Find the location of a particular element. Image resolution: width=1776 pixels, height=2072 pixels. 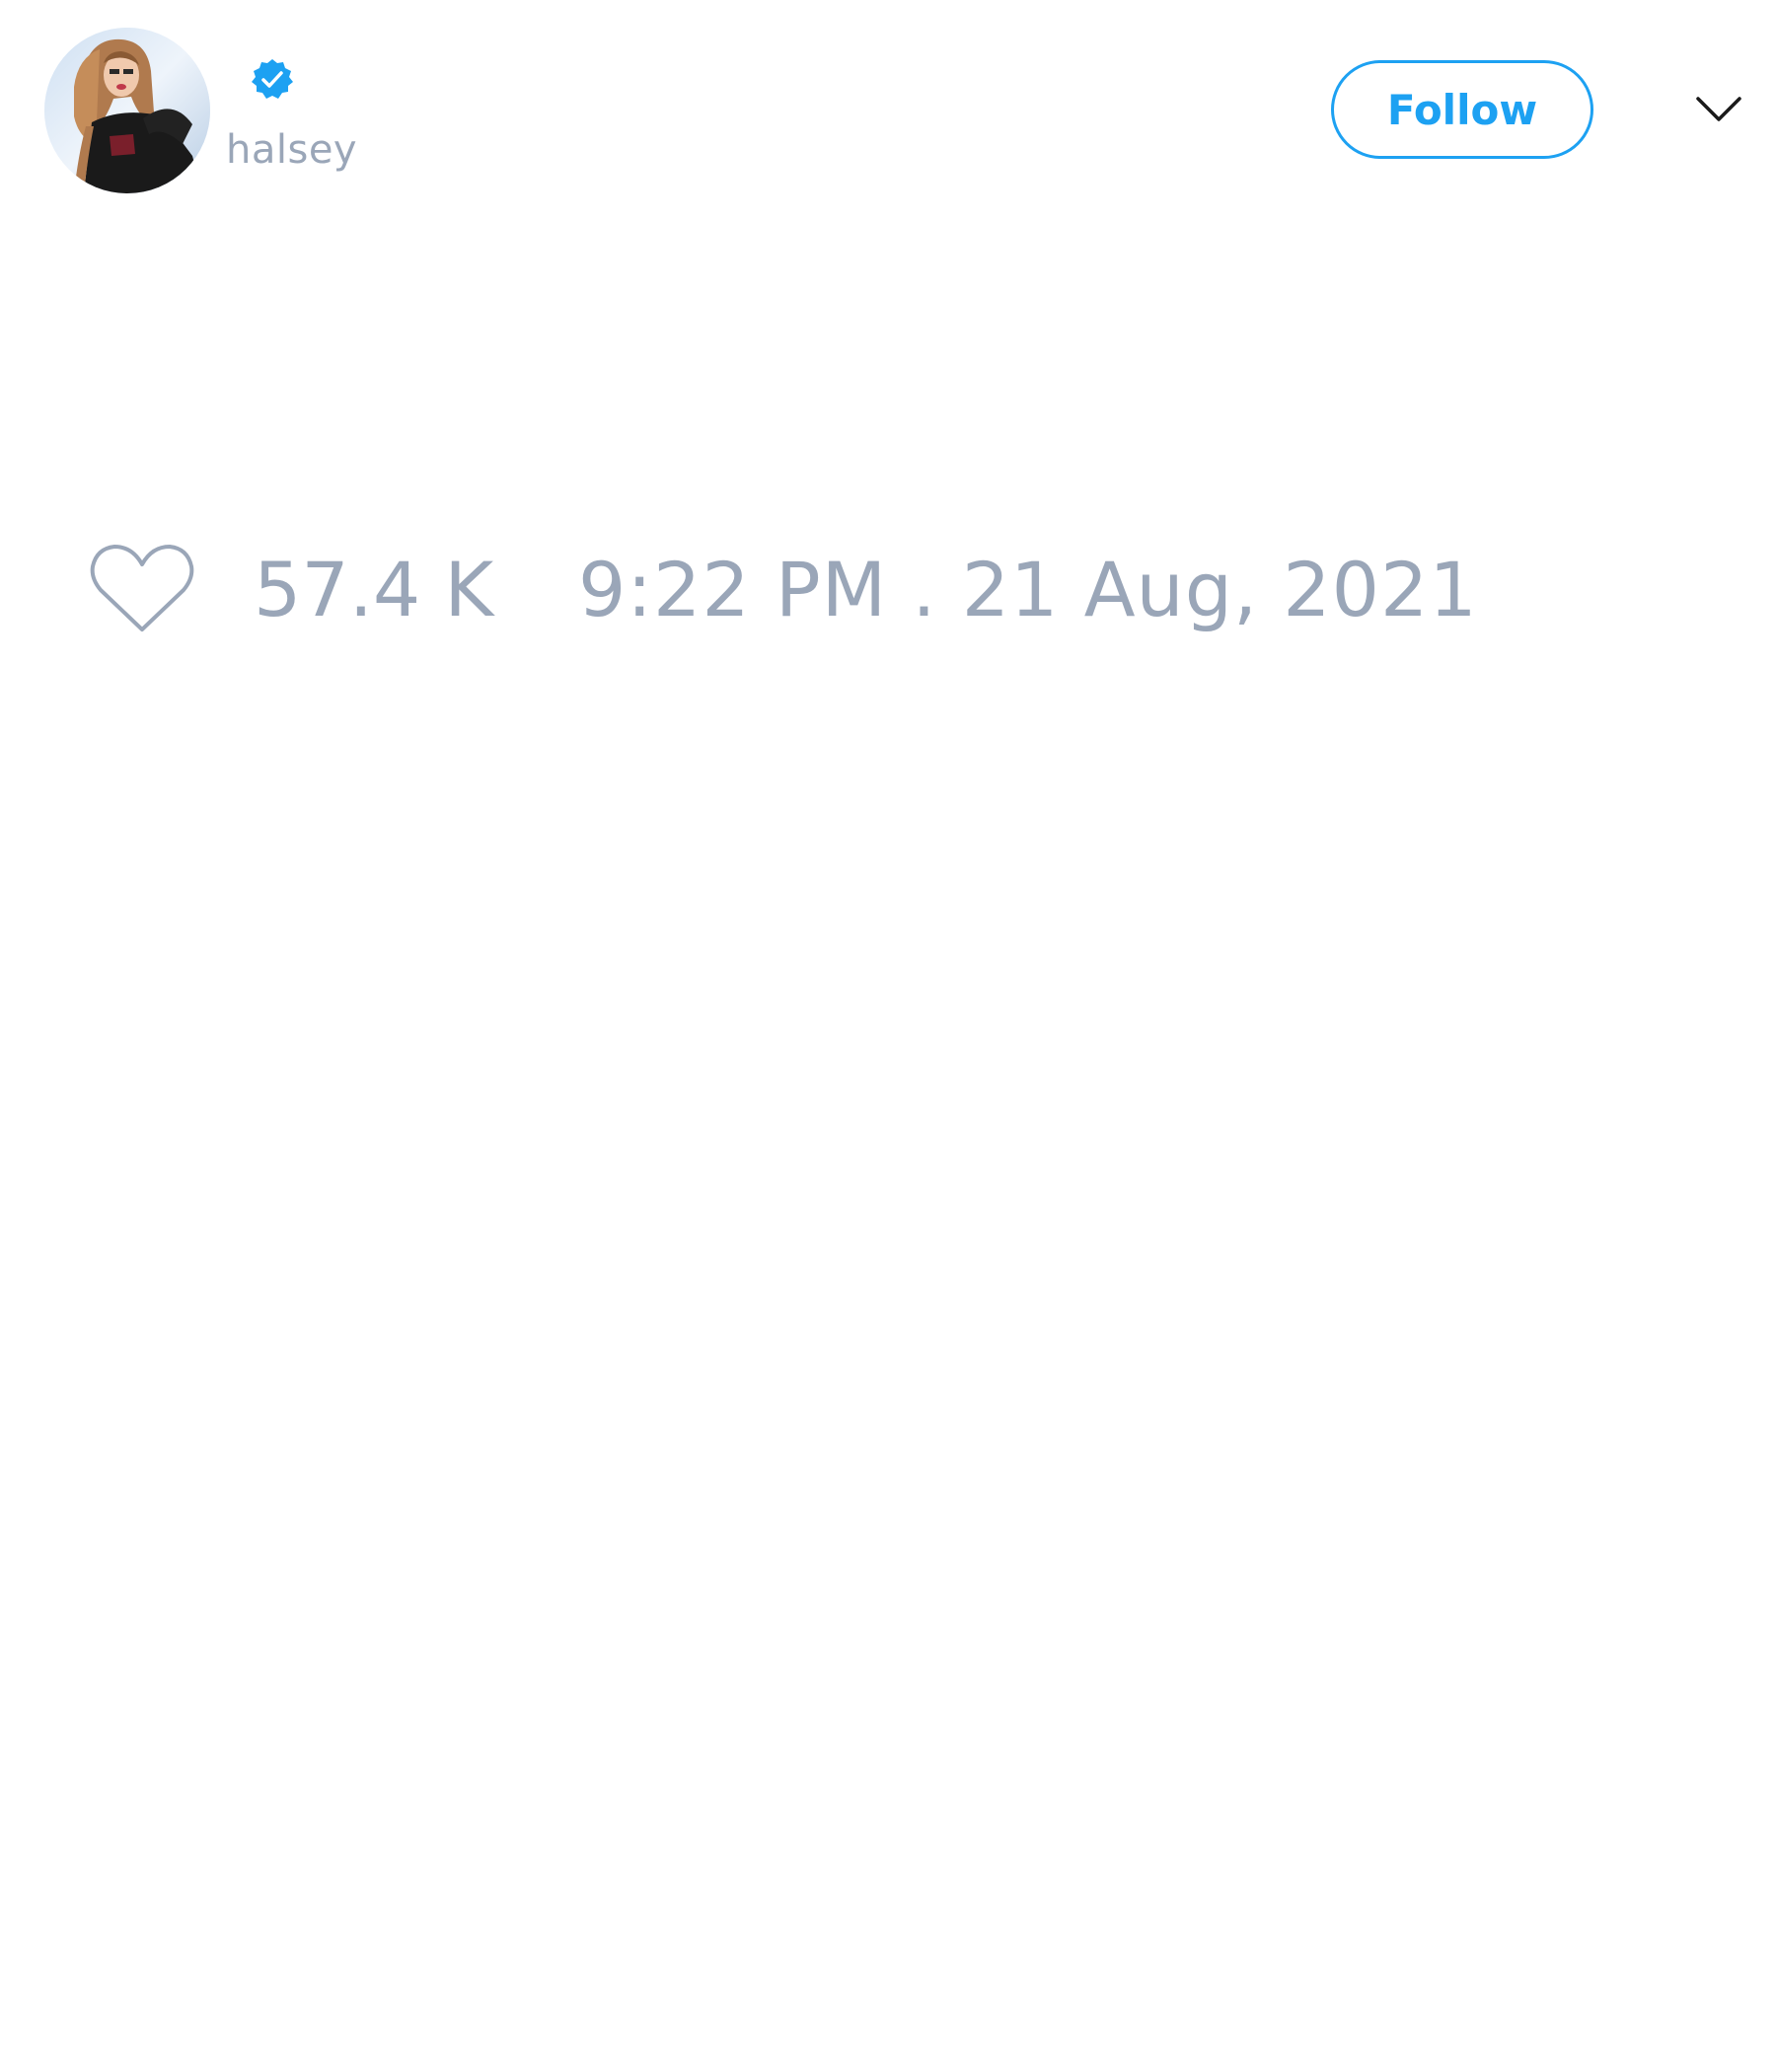

heart-outline-icon is located at coordinates (142, 589).